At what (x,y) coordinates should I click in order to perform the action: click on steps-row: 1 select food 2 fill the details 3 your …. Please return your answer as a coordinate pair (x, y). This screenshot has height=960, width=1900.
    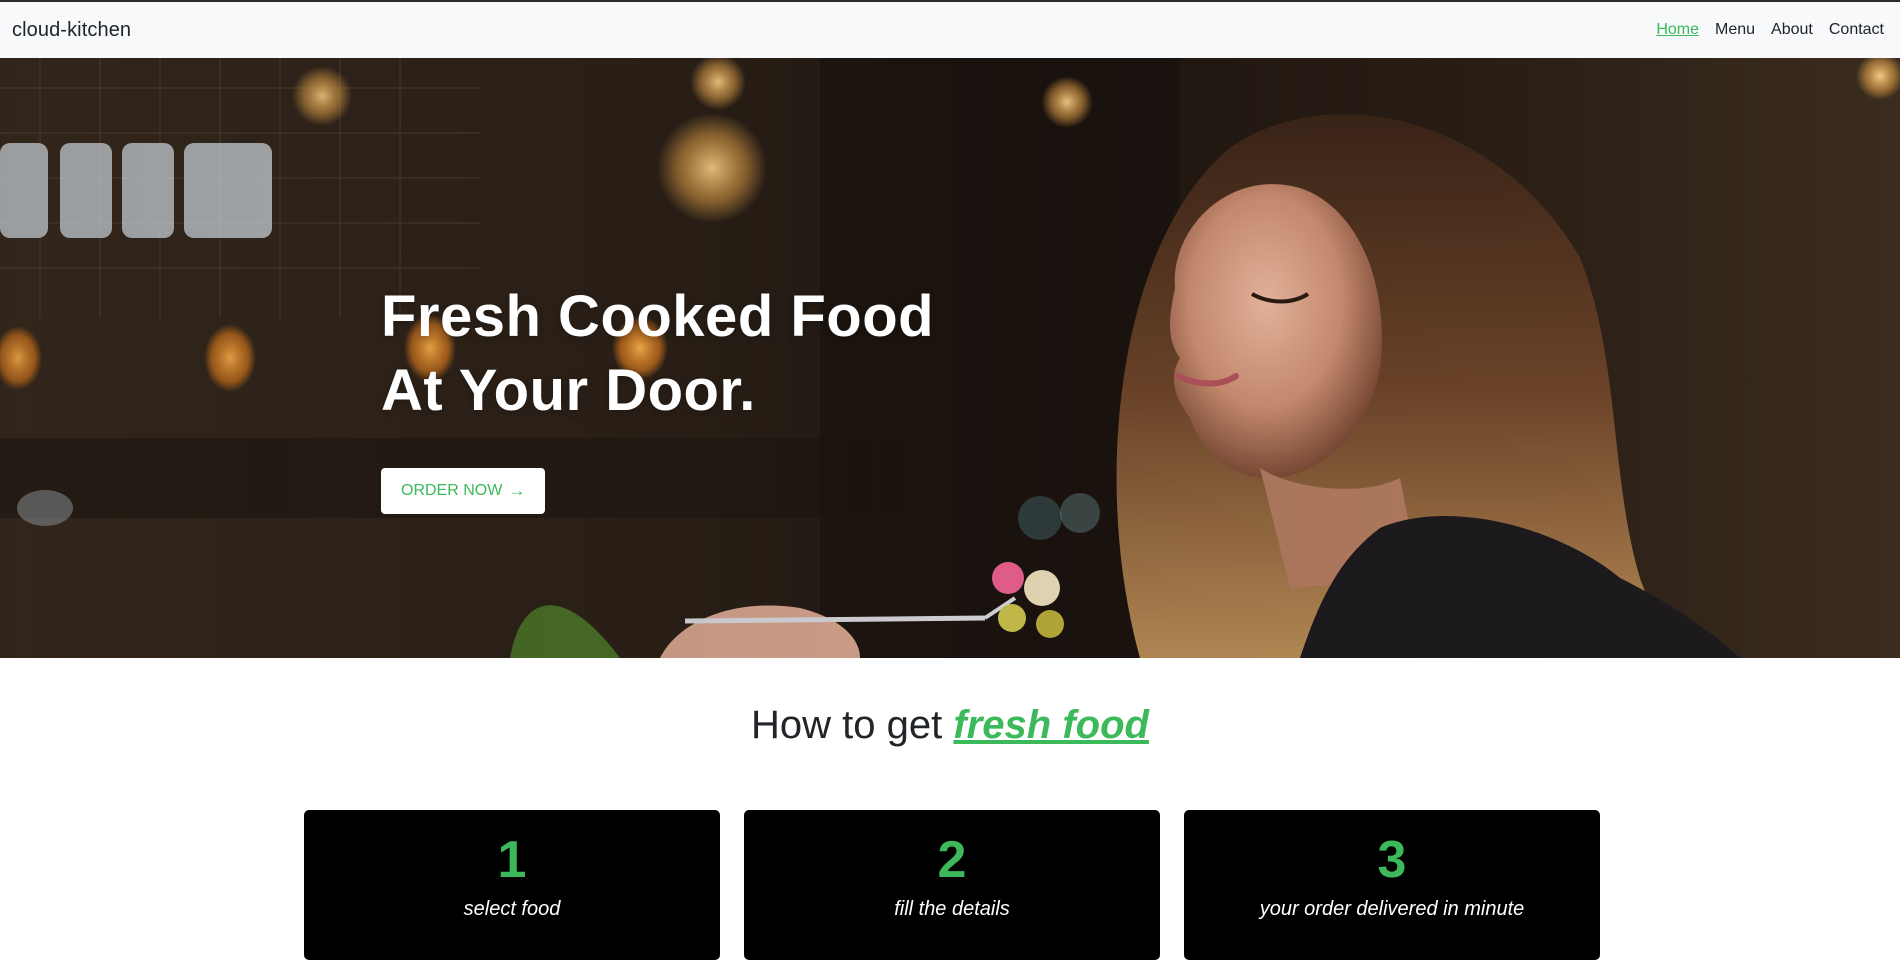
    Looking at the image, I should click on (952, 885).